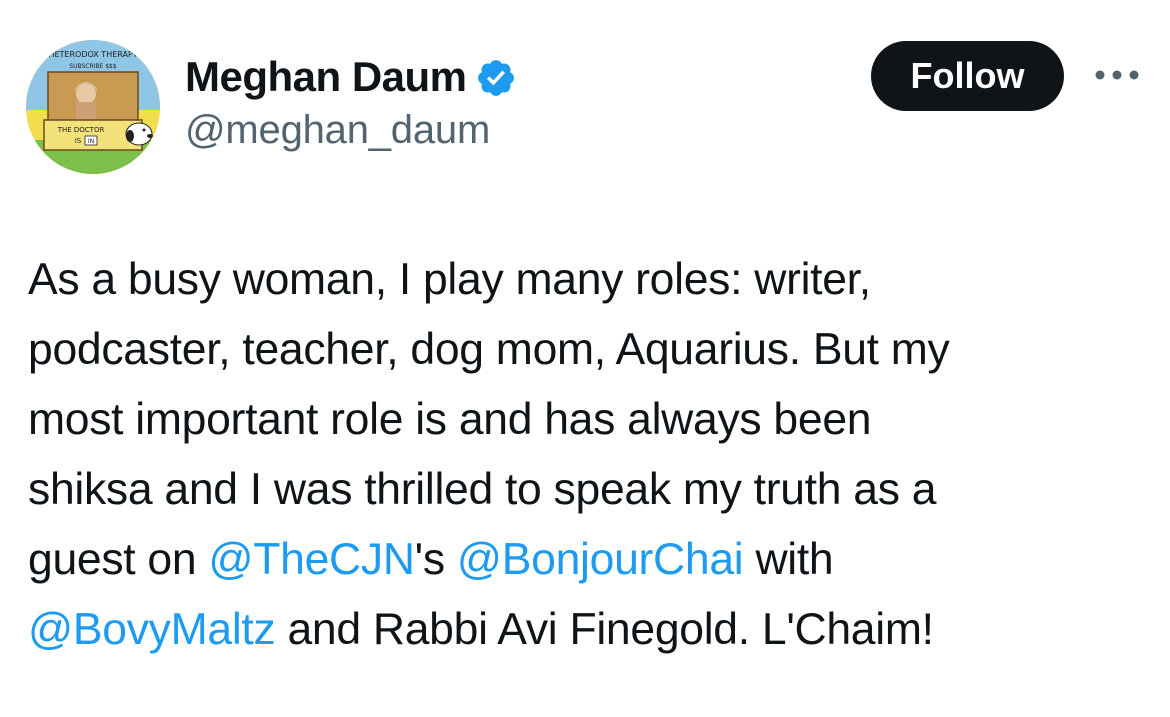 Image resolution: width=1170 pixels, height=717 pixels. What do you see at coordinates (152, 629) in the screenshot?
I see `mention-link: @BovyMaltz` at bounding box center [152, 629].